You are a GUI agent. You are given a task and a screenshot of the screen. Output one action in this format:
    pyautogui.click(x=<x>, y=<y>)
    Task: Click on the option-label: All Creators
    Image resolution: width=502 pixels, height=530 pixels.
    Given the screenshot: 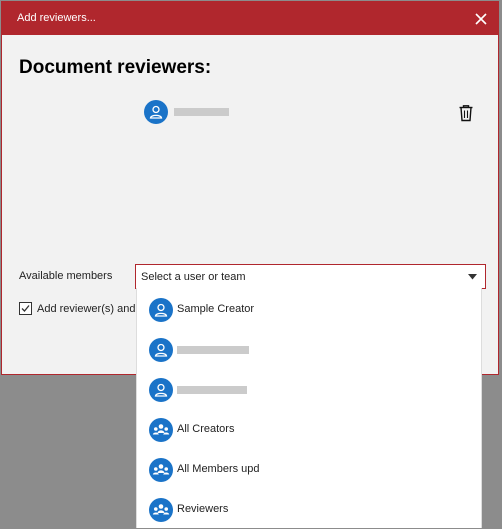 What is the action you would take?
    pyautogui.click(x=206, y=429)
    